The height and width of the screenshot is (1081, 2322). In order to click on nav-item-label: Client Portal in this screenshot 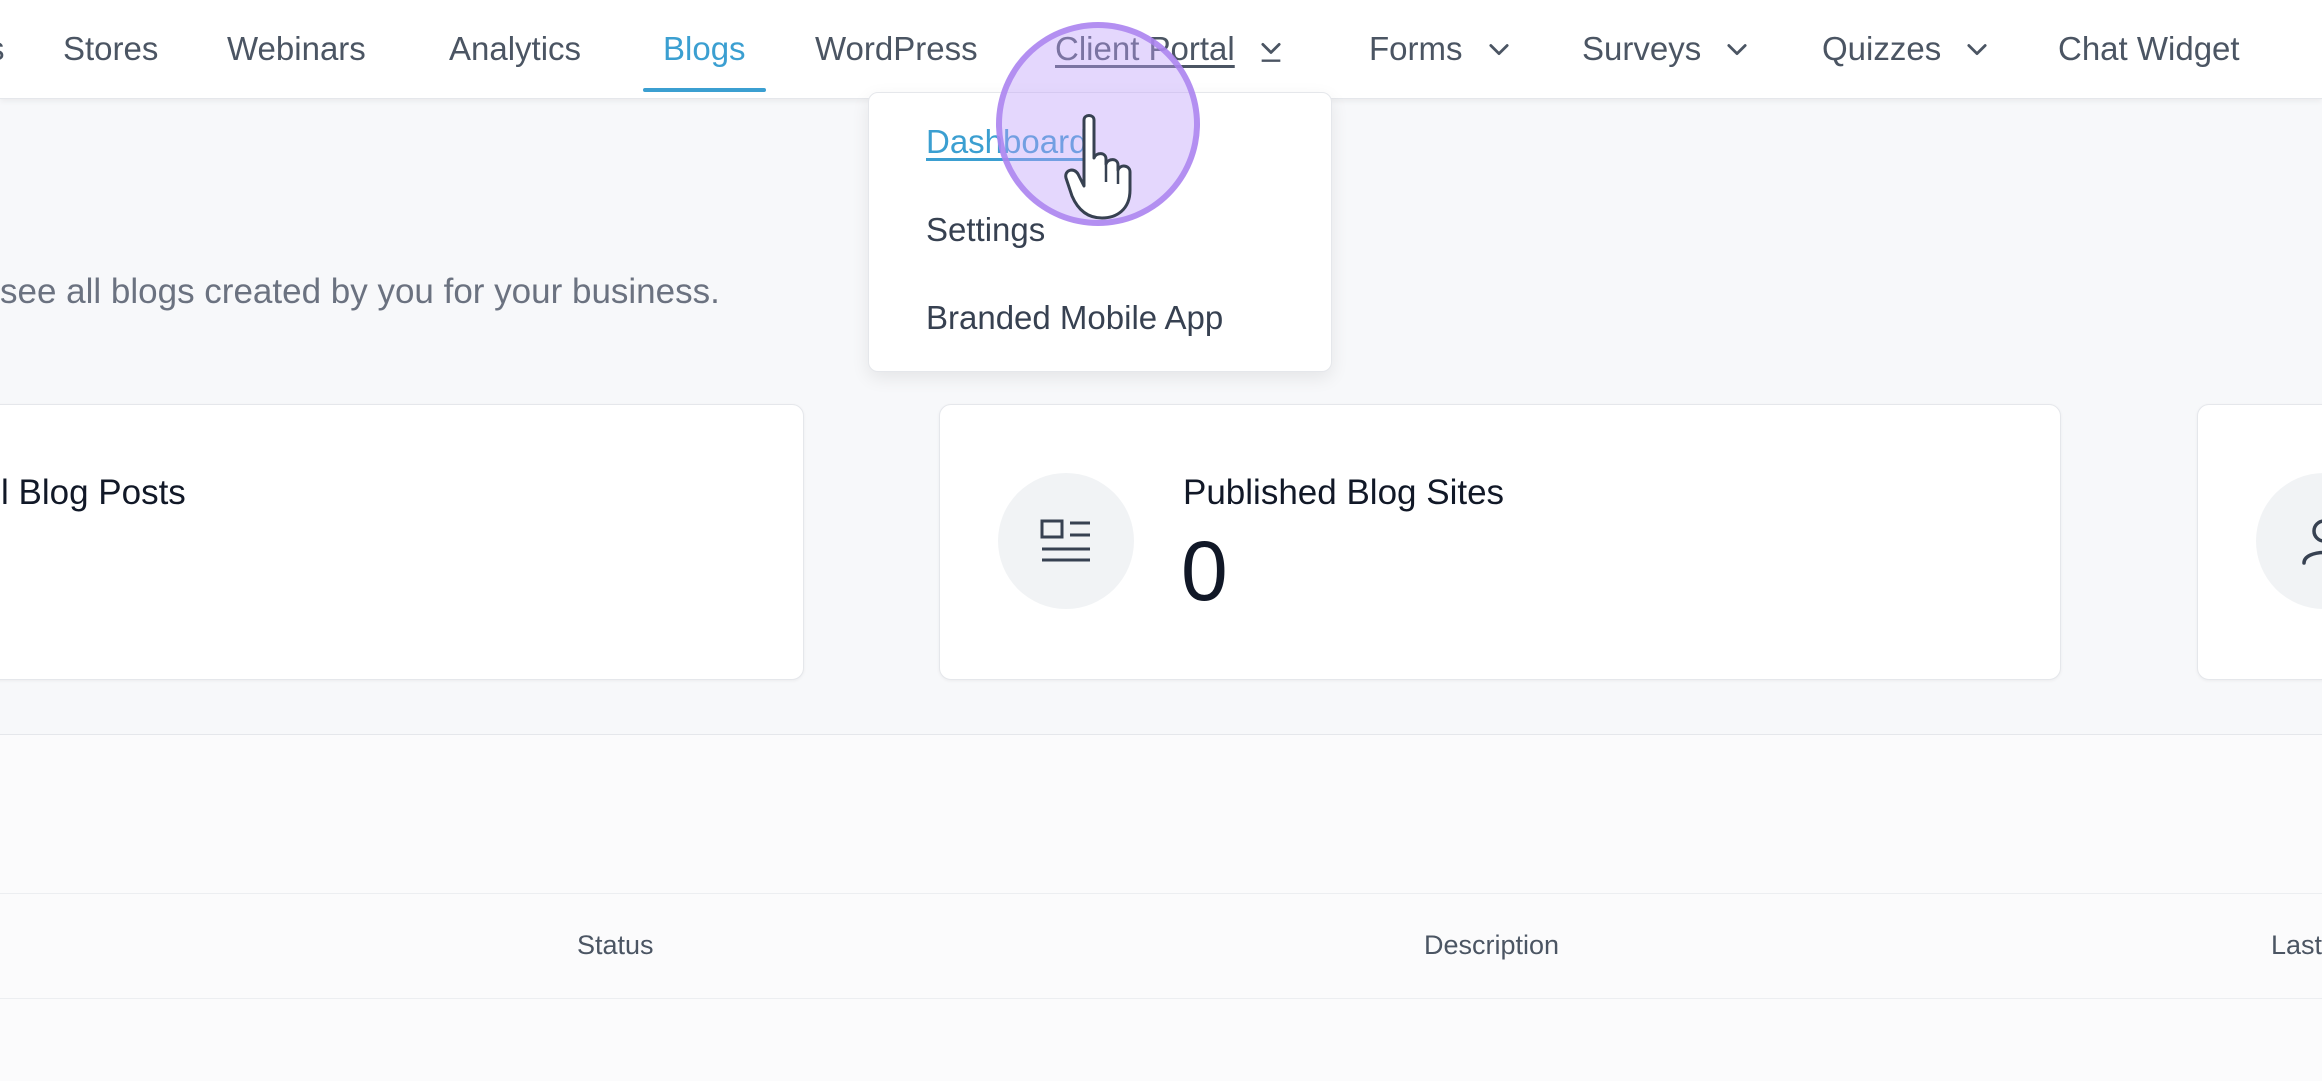, I will do `click(1145, 48)`.